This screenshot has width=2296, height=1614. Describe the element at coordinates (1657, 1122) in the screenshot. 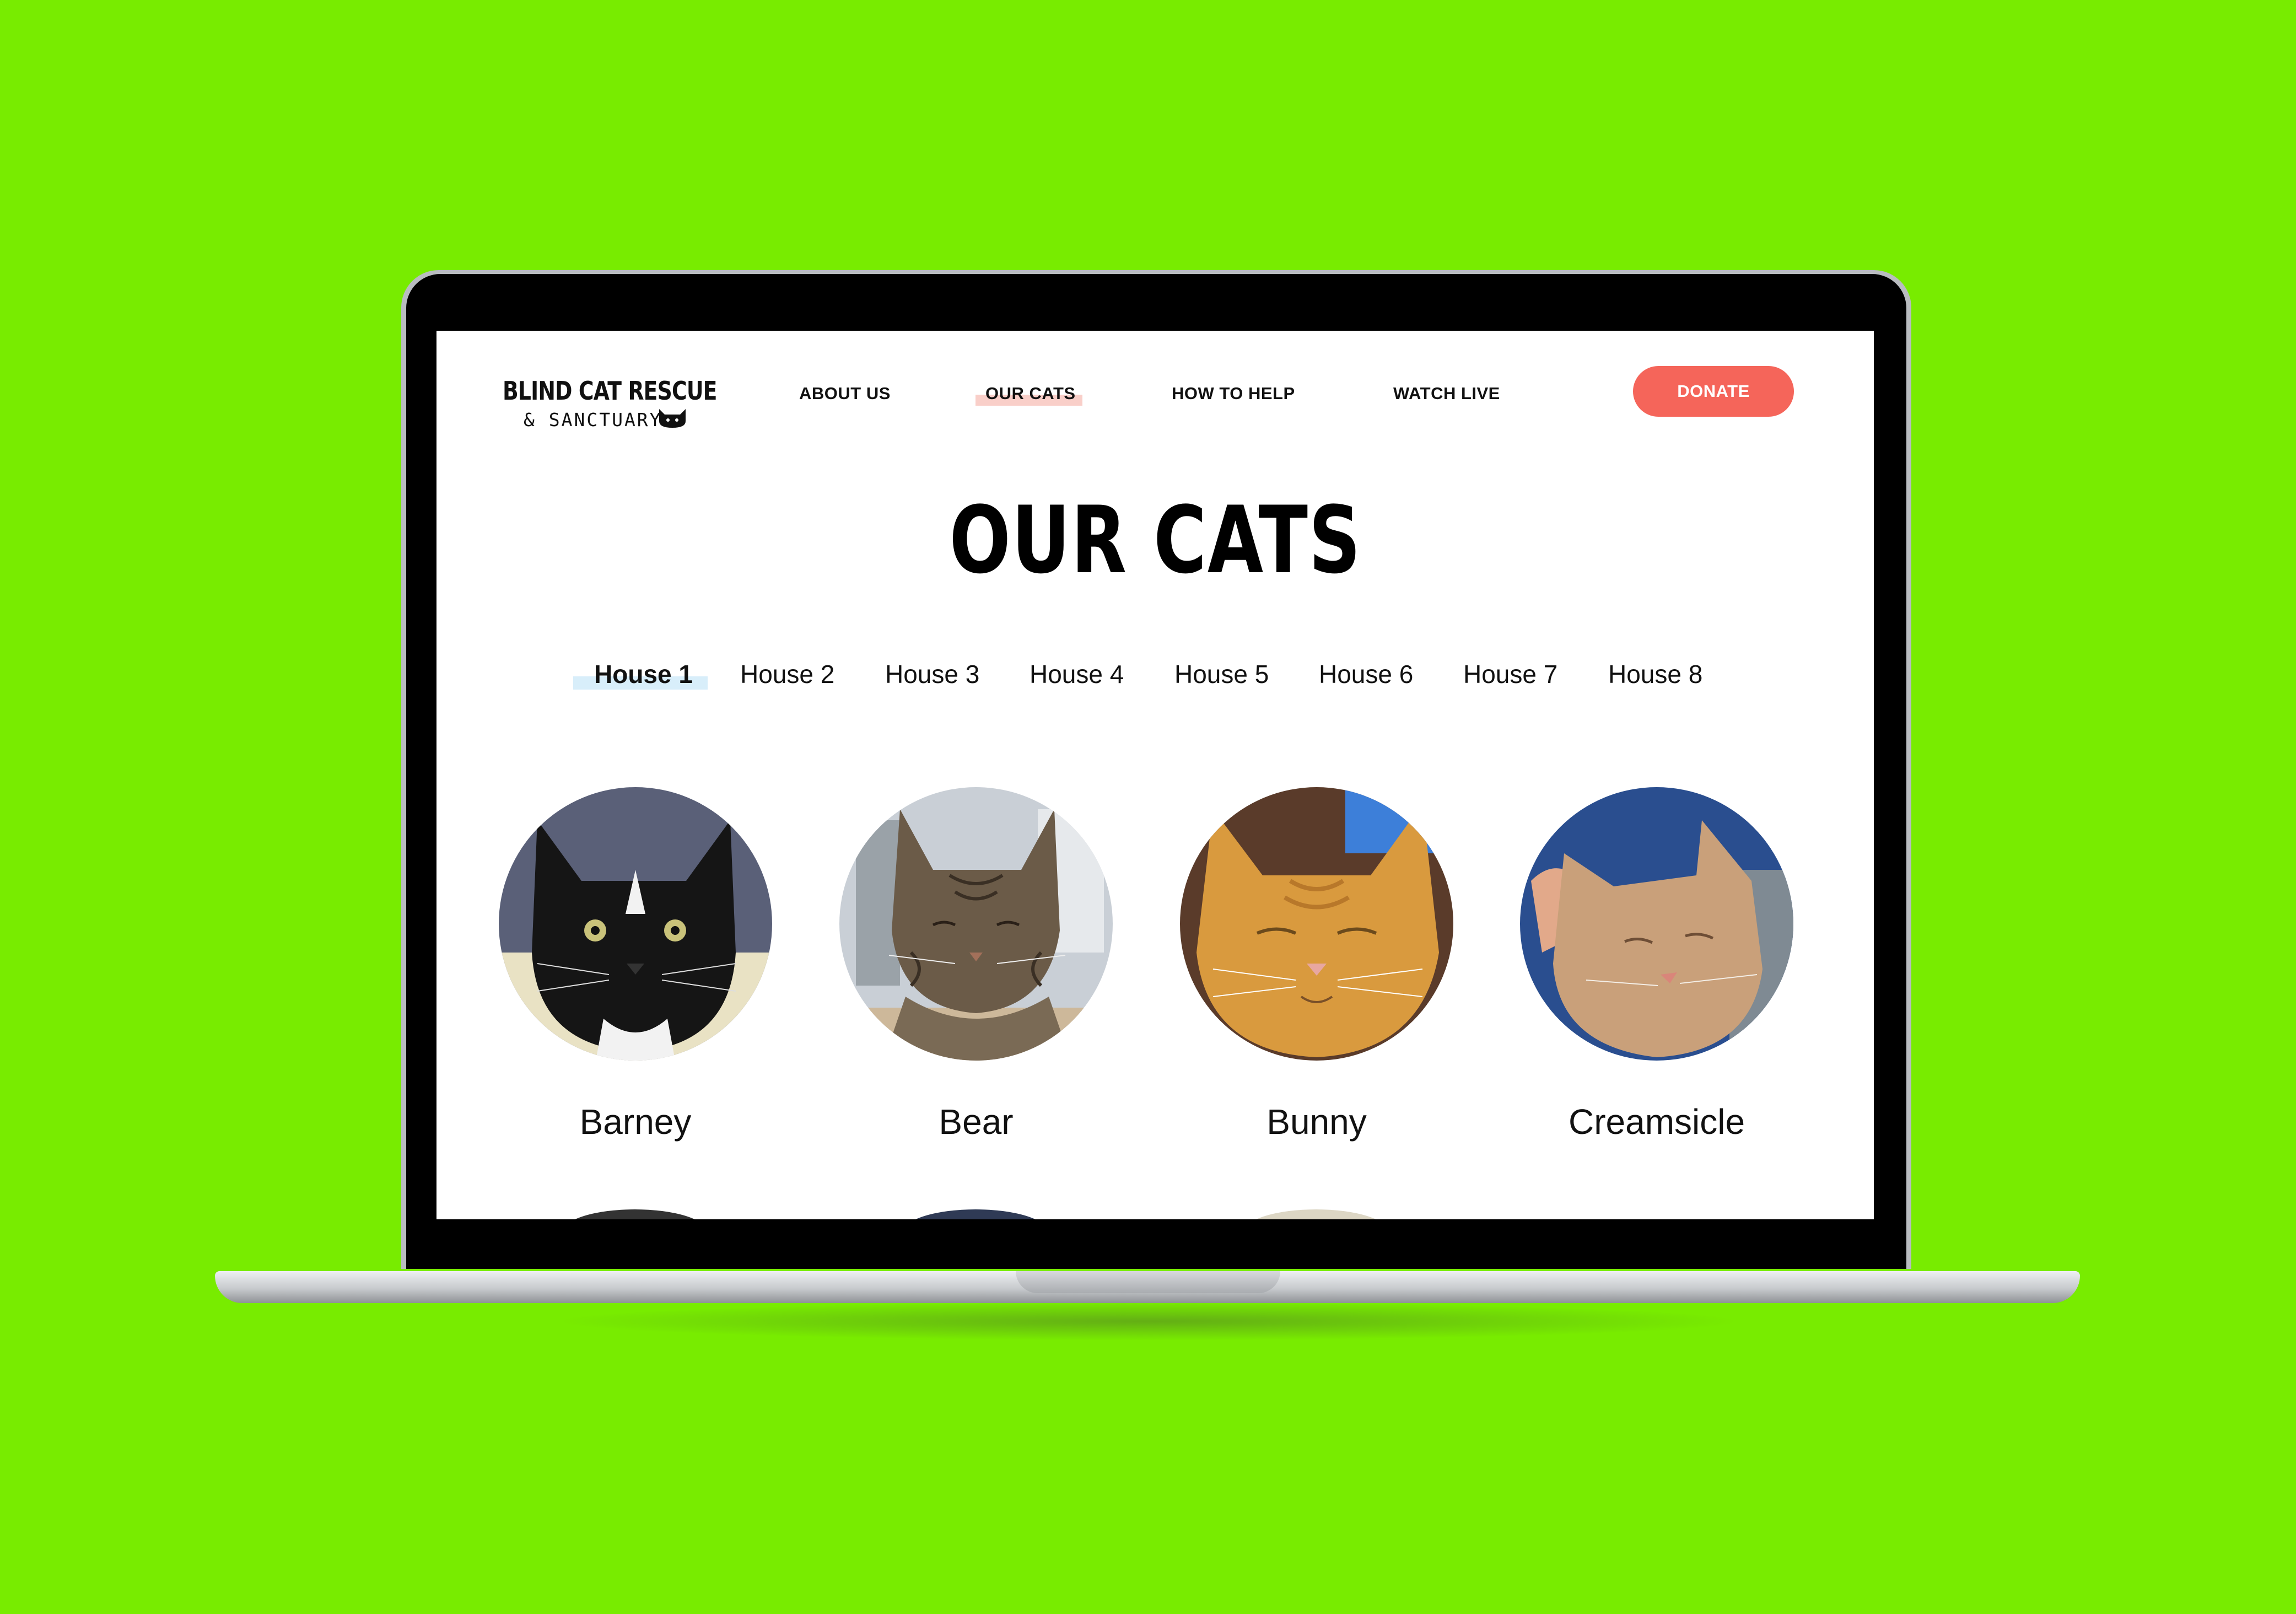

I see `cat-name-creamsicle: Creamsicle` at that location.